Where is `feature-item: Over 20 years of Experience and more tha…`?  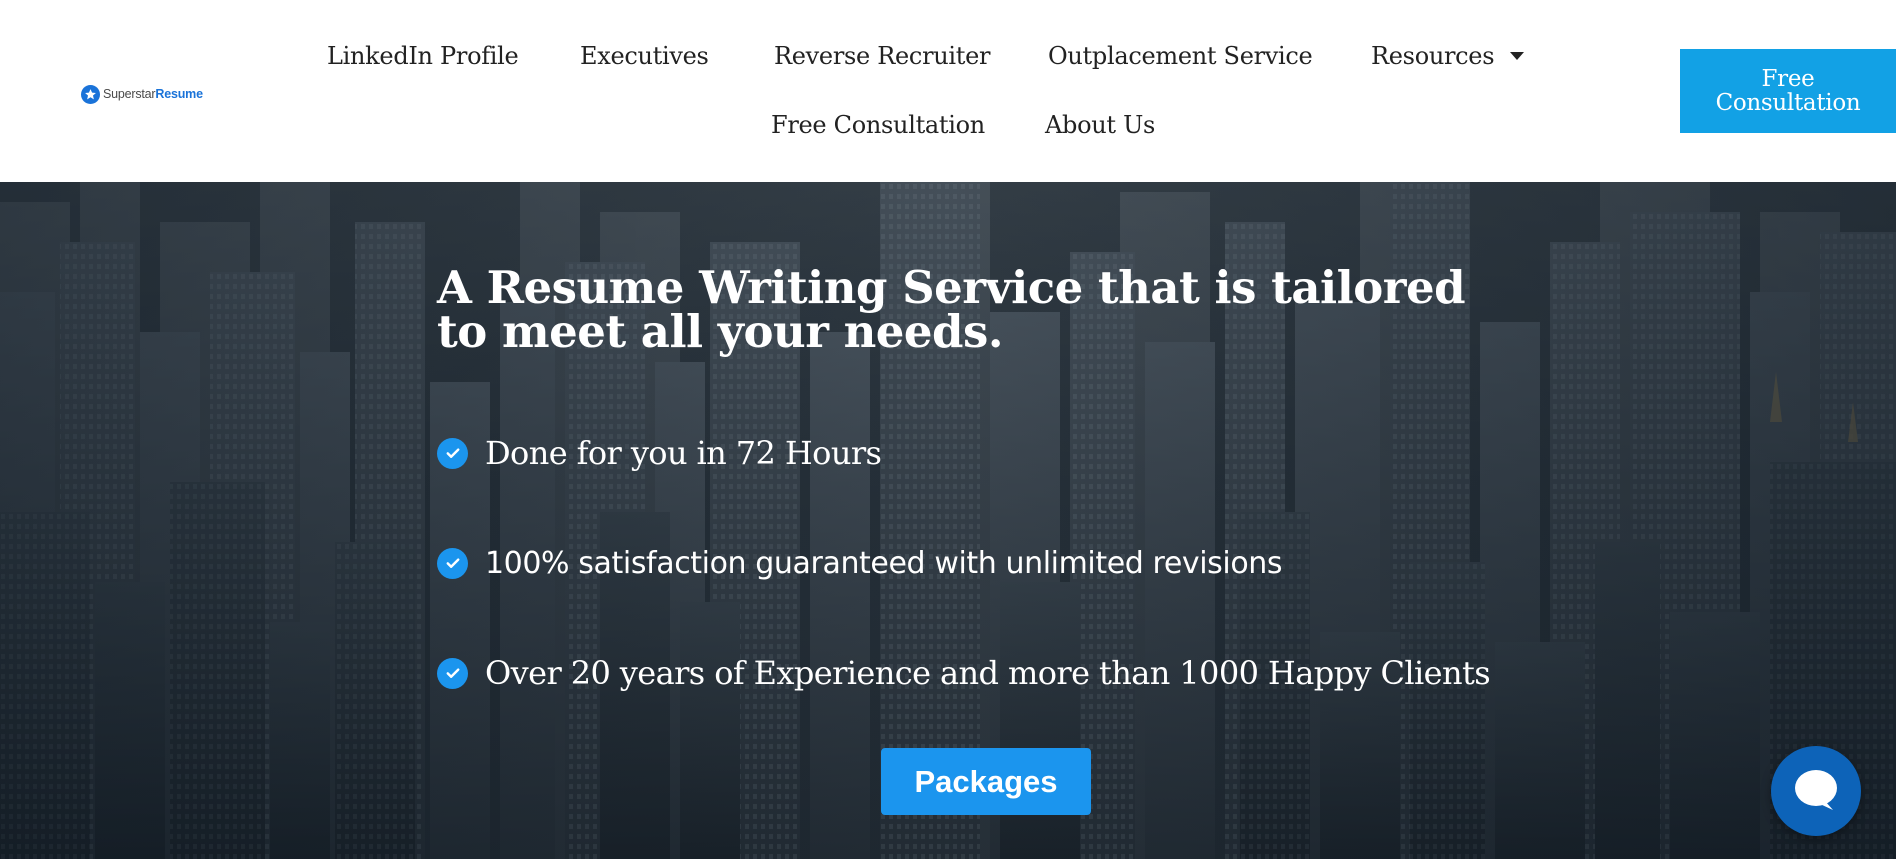 feature-item: Over 20 years of Experience and more tha… is located at coordinates (964, 673).